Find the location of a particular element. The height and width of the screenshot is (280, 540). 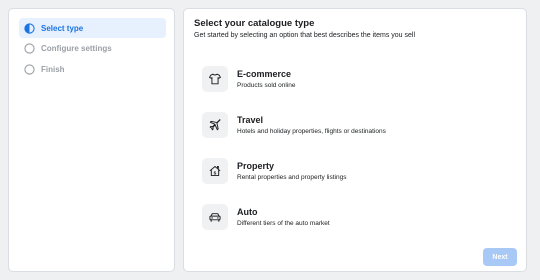

option-title: Auto is located at coordinates (247, 211).